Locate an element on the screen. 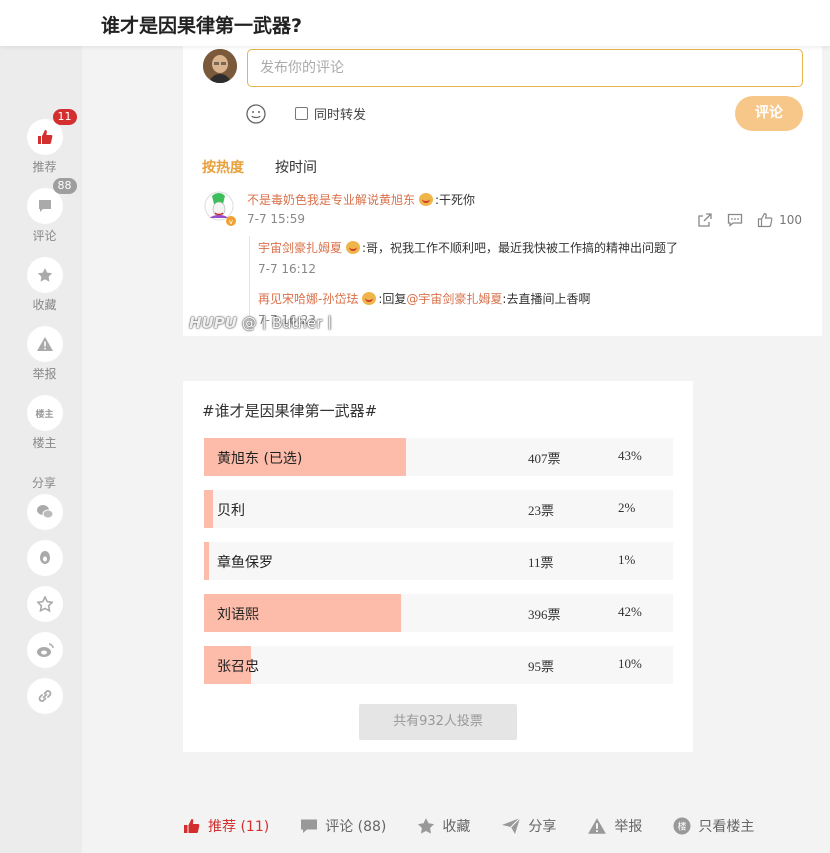 The height and width of the screenshot is (853, 830). sidebar-report-label: 举报 is located at coordinates (44, 374).